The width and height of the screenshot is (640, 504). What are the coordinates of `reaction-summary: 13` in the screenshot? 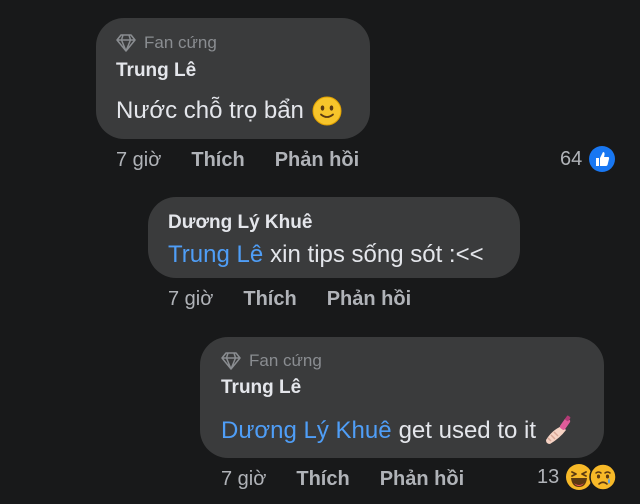 It's located at (577, 477).